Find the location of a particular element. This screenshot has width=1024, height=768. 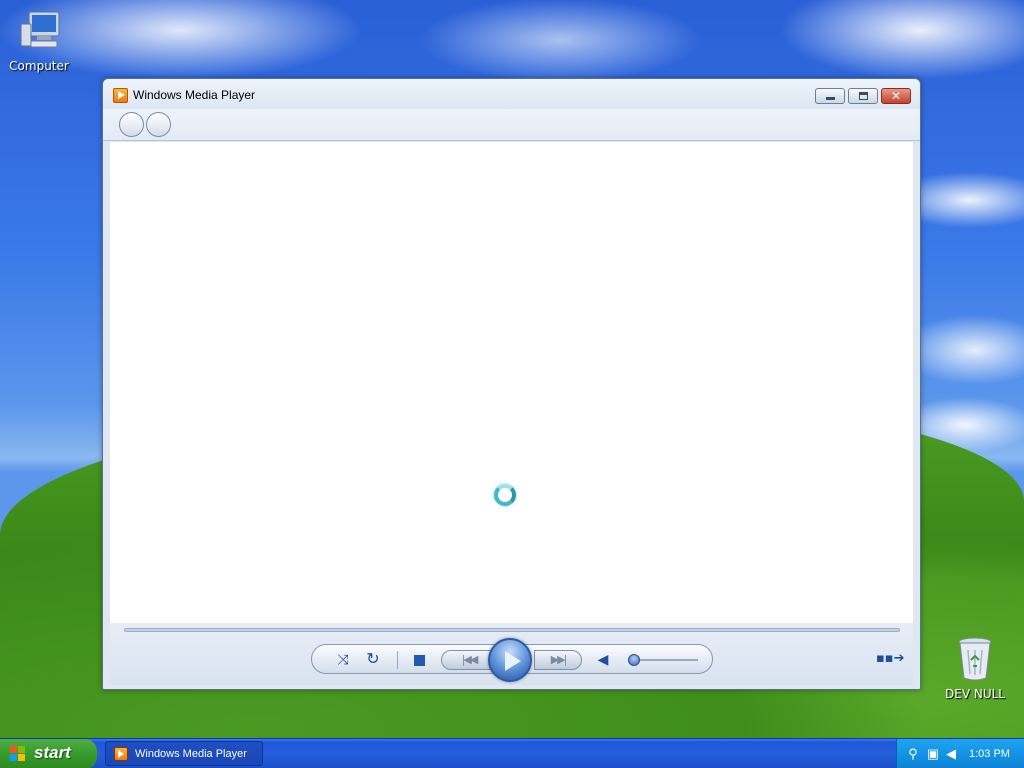

loading-spinner-icon is located at coordinates (505, 495).